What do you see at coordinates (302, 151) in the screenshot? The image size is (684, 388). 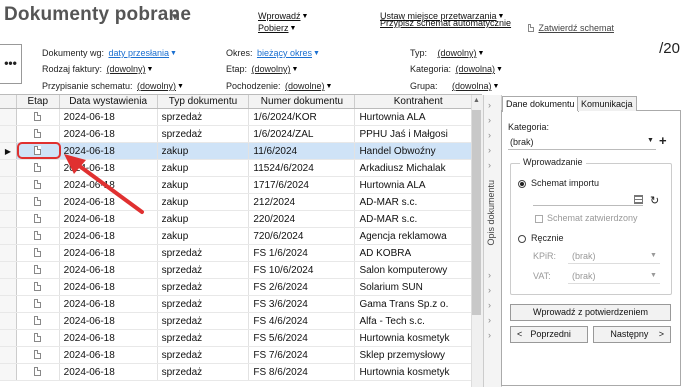 I see `cell-numer-dokumentu: 11/6/2024` at bounding box center [302, 151].